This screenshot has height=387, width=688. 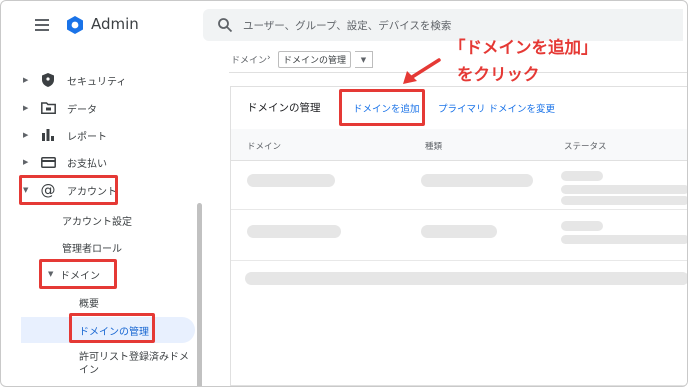 I want to click on search-icon, so click(x=225, y=25).